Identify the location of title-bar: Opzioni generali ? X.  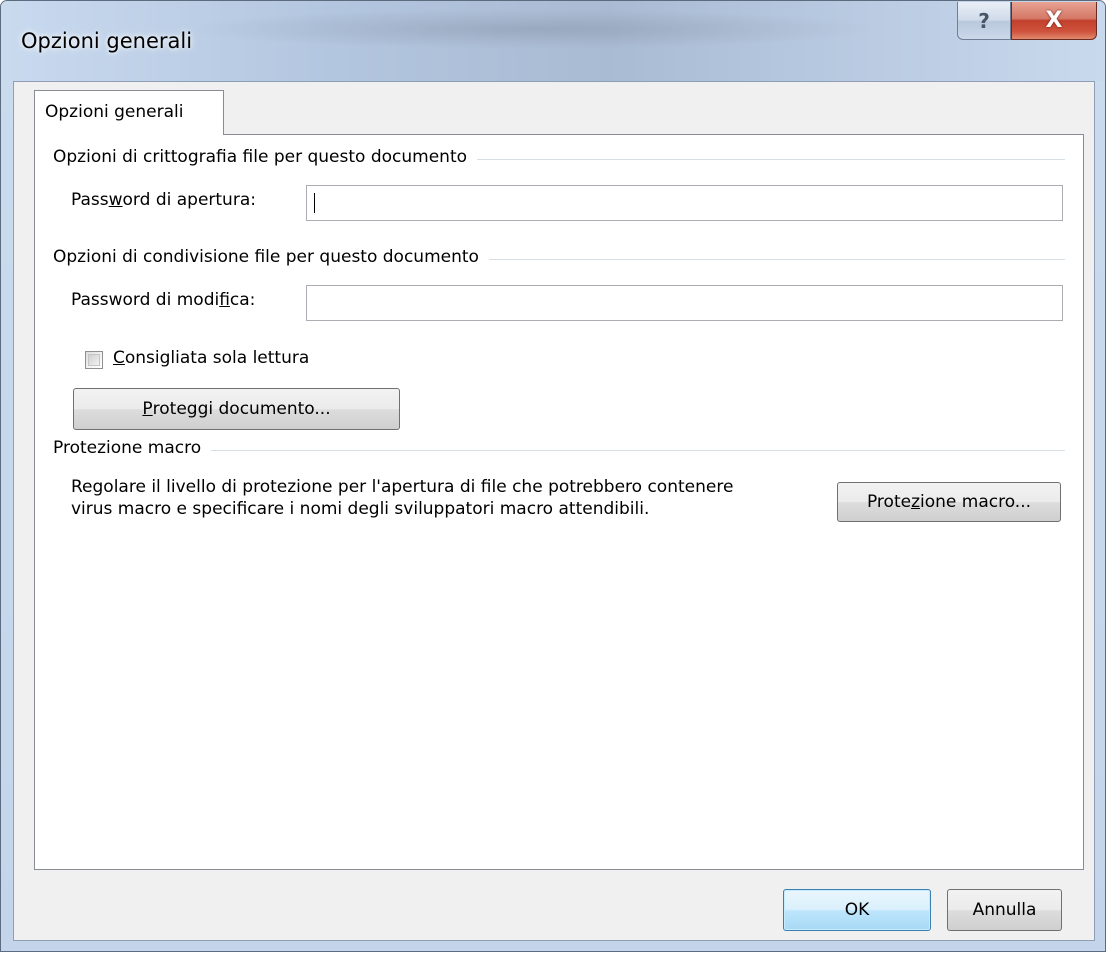
(553, 41).